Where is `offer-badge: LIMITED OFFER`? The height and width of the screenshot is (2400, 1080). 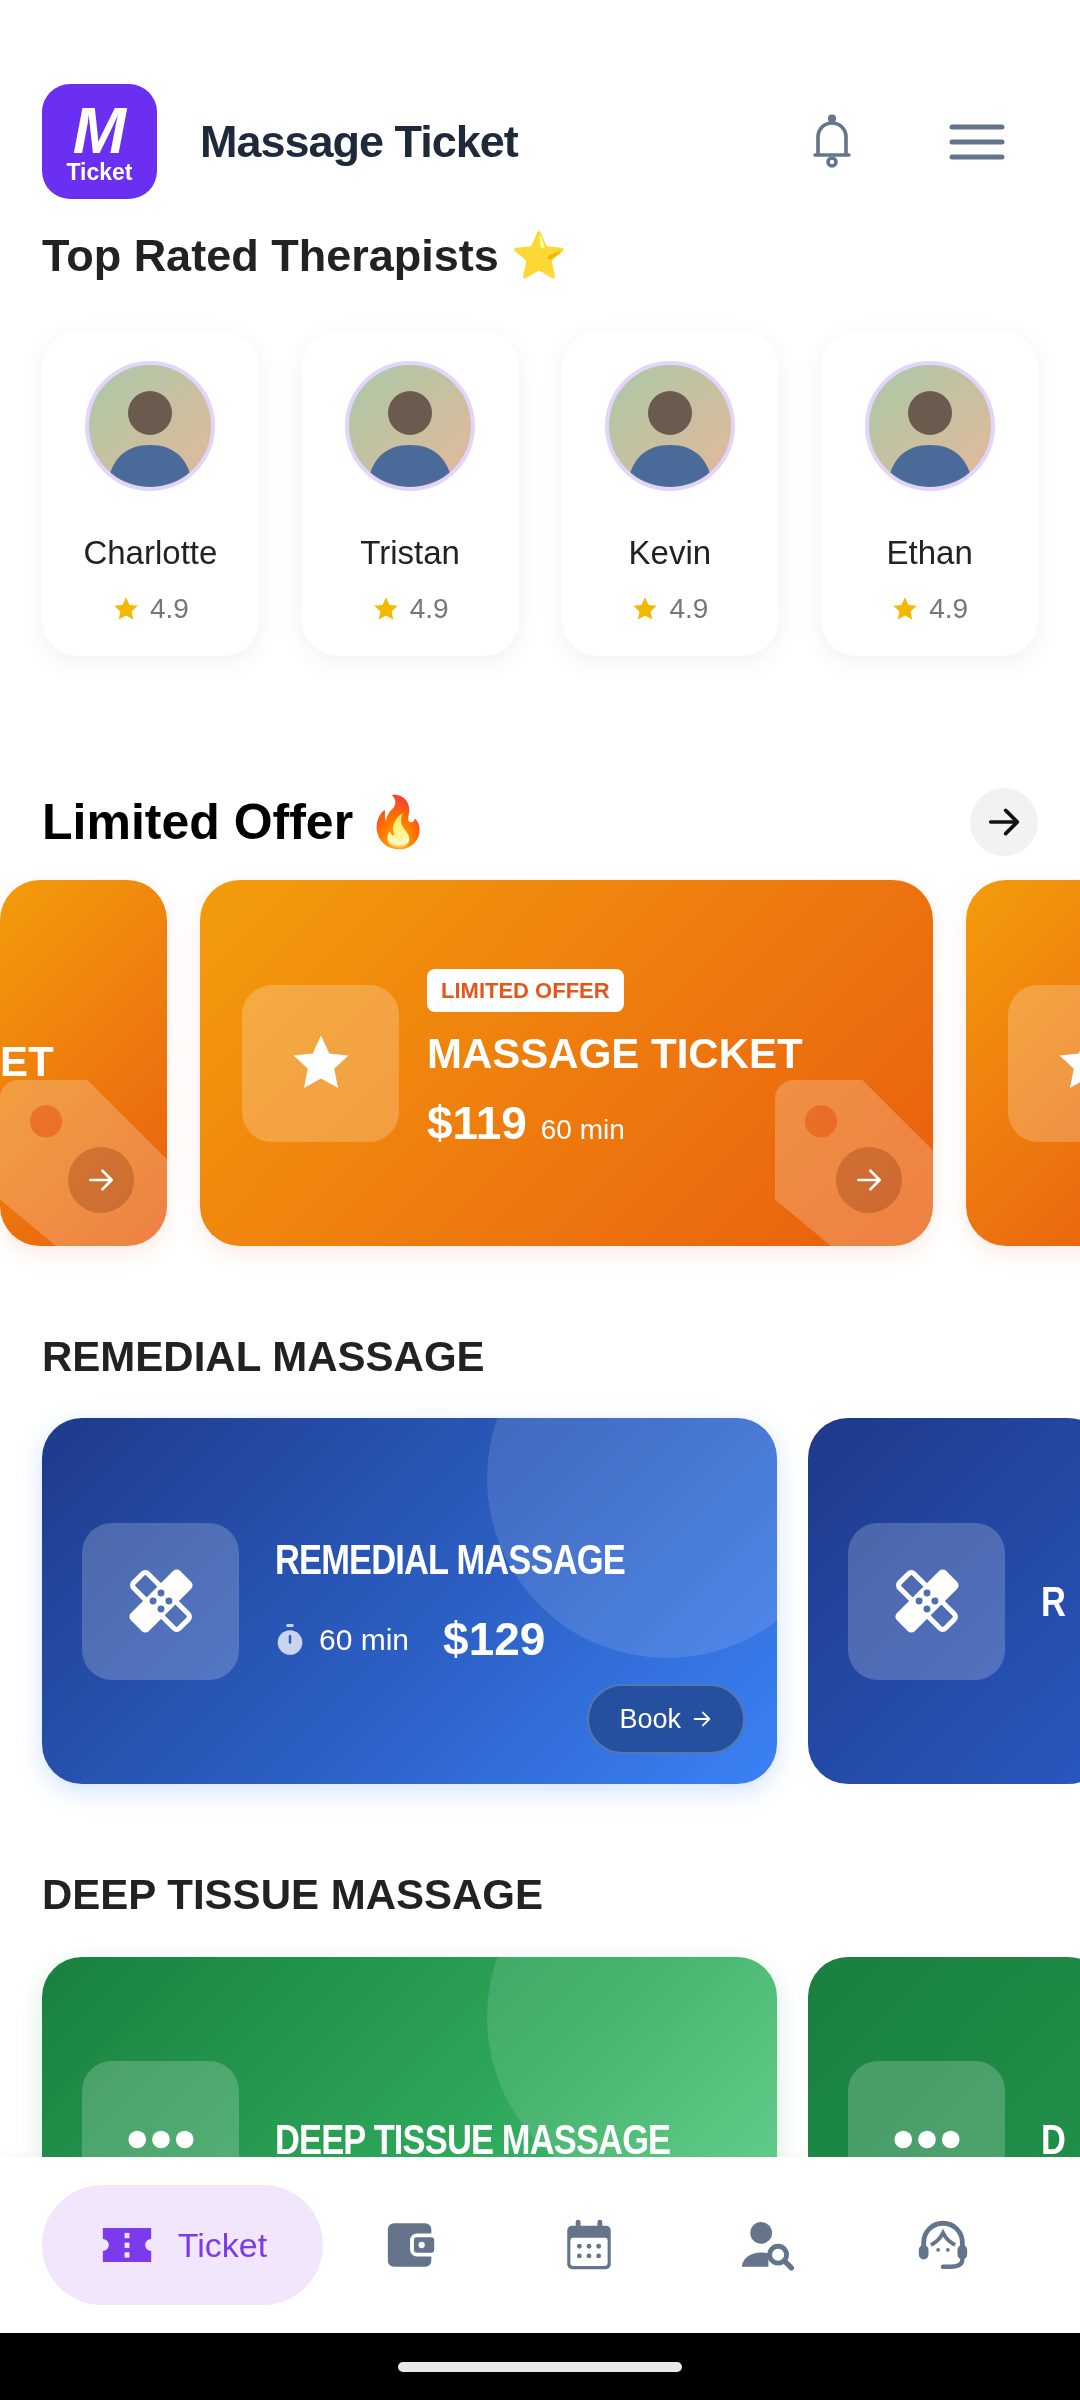
offer-badge: LIMITED OFFER is located at coordinates (525, 990).